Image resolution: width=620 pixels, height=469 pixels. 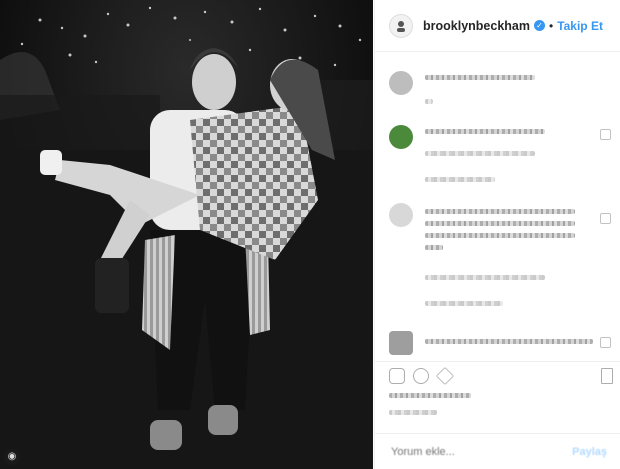 What do you see at coordinates (580, 26) in the screenshot?
I see `follow-button: Takip Et` at bounding box center [580, 26].